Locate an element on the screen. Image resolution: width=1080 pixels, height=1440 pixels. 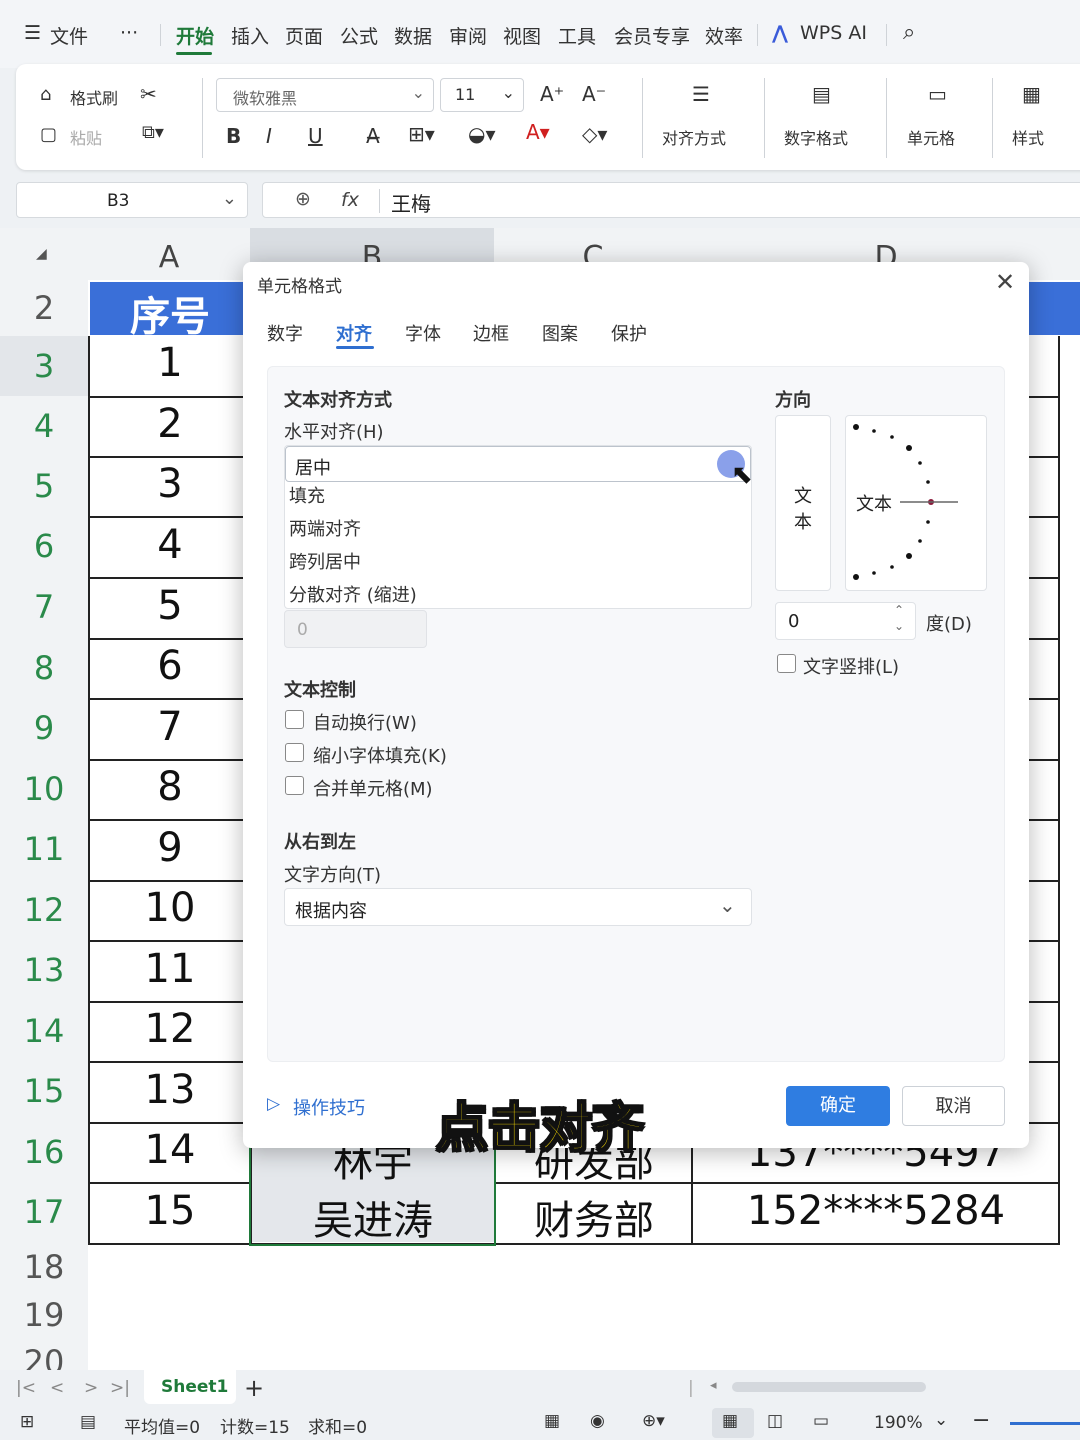
align-option-justify: 两端对齐 is located at coordinates (325, 528).